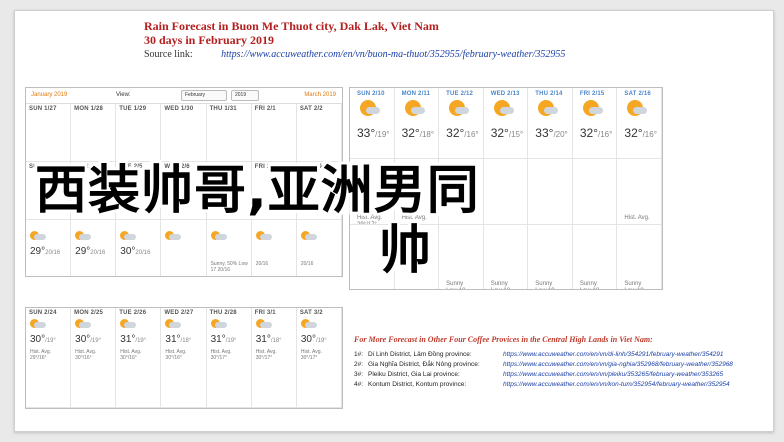 The image size is (784, 442). I want to click on row-number: 1#:, so click(359, 354).